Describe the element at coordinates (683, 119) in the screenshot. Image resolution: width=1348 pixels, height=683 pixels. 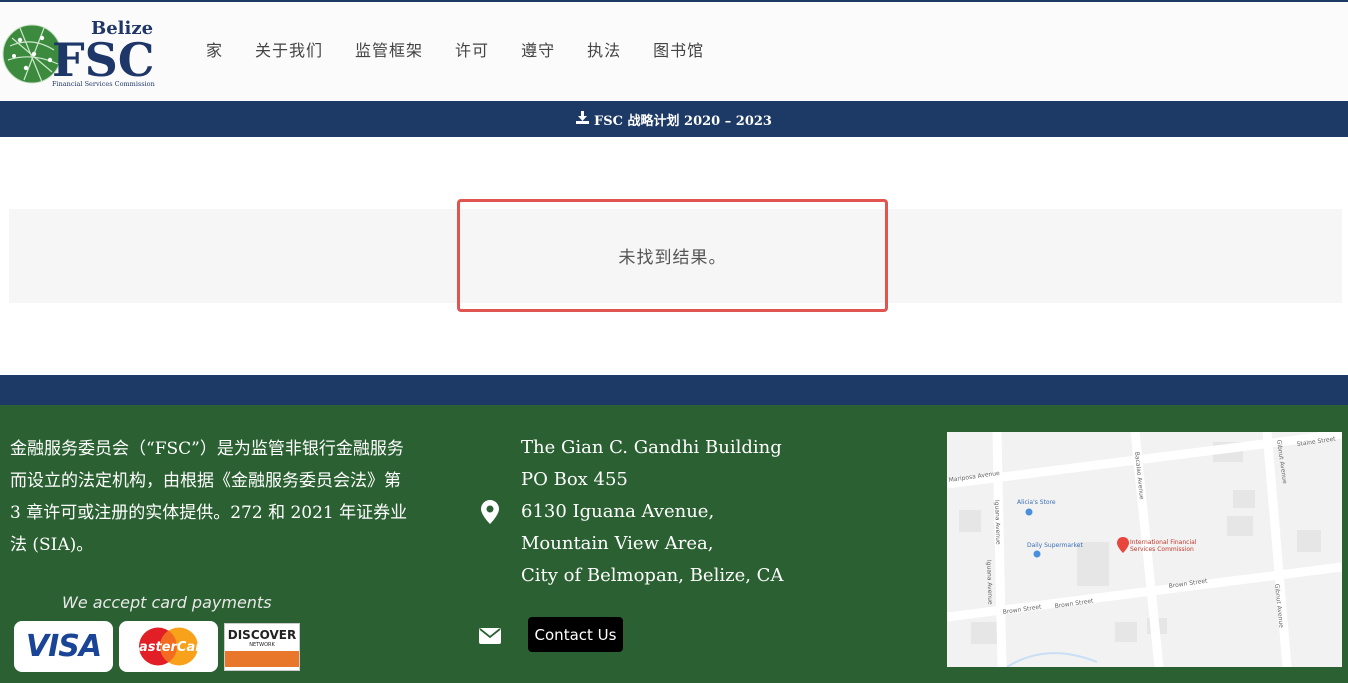
I see `strategic-plan-link: FSC 战略计划 2020 – 2023` at that location.